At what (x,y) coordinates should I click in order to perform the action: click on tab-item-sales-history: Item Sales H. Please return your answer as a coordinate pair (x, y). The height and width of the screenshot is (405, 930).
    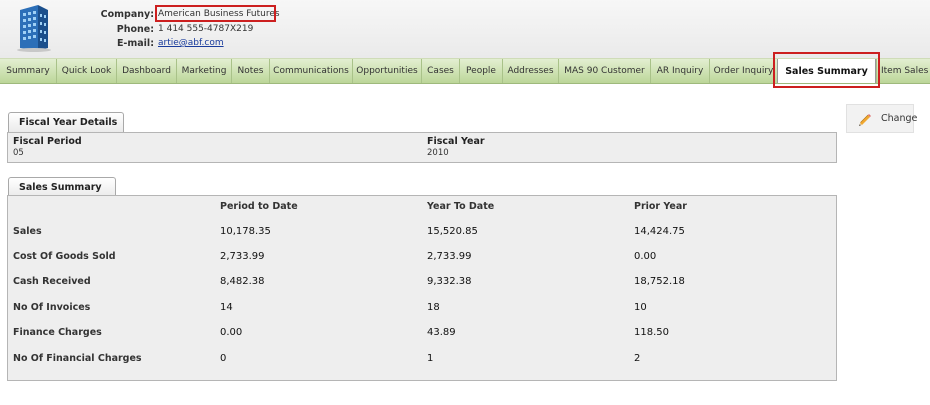
    Looking at the image, I should click on (903, 71).